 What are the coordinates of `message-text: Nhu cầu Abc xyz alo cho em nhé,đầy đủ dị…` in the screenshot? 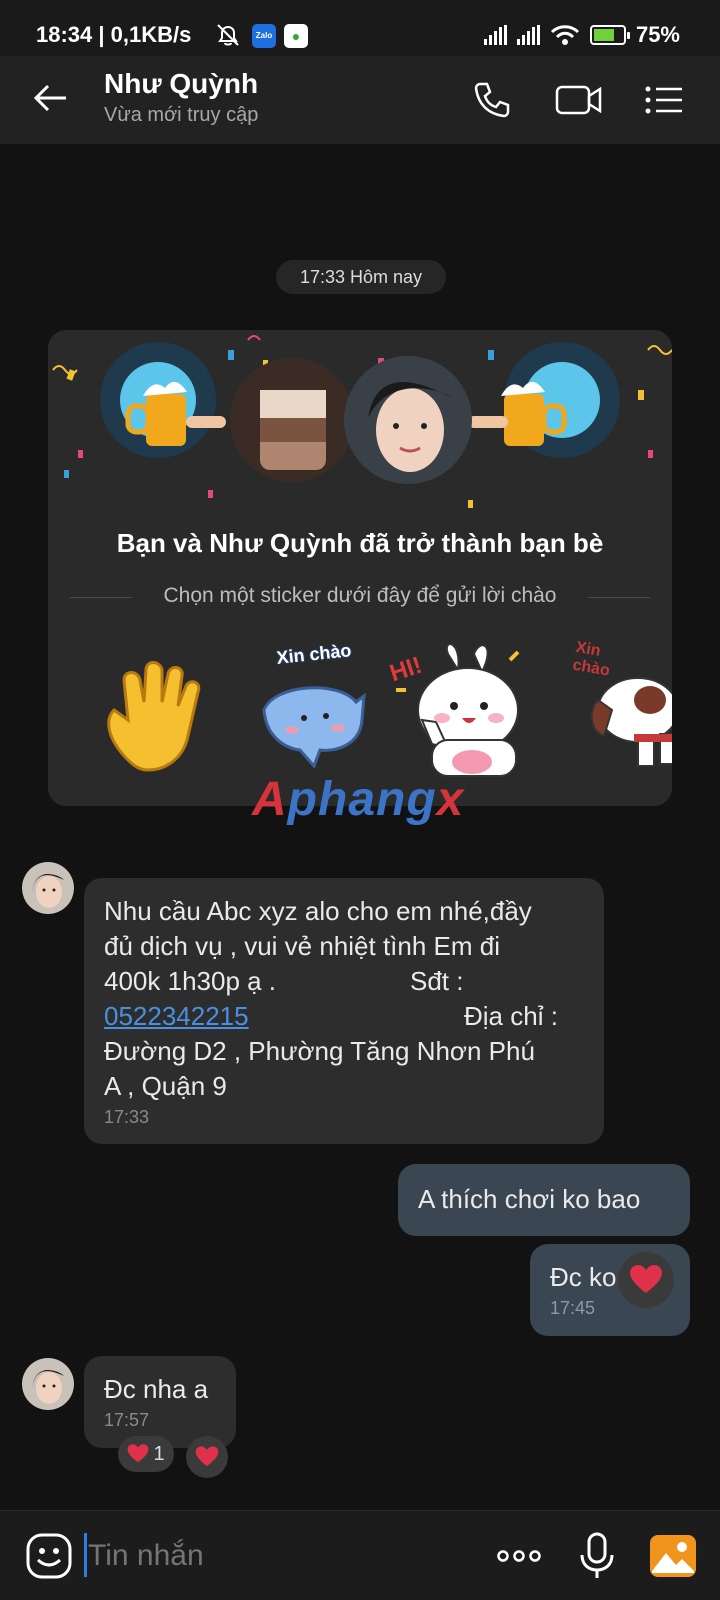 It's located at (344, 991).